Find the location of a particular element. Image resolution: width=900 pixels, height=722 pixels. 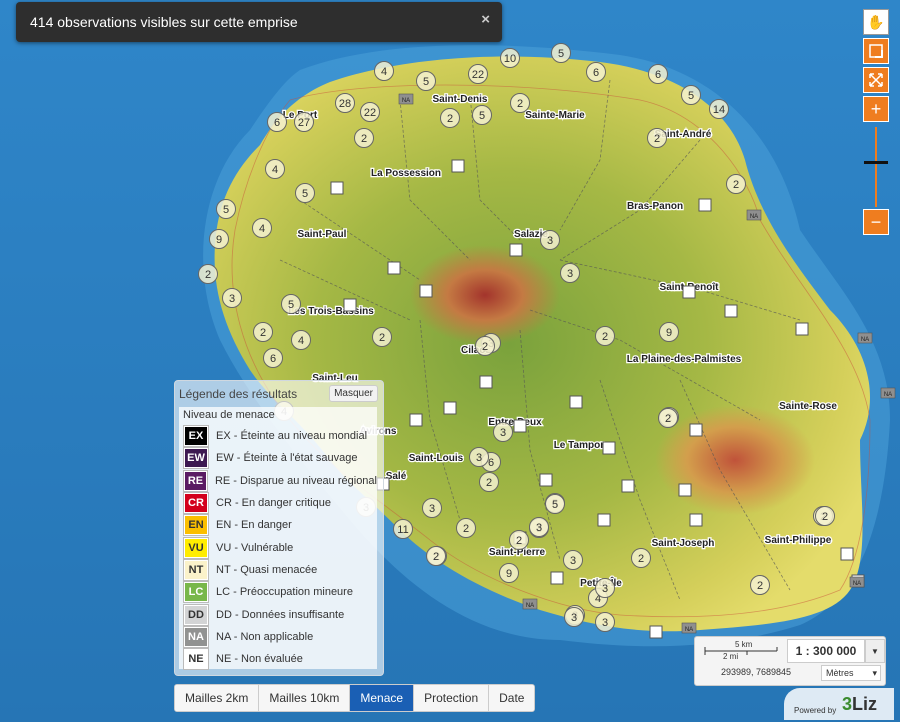

scale-ratio: 1 : 300 000 is located at coordinates (826, 651).